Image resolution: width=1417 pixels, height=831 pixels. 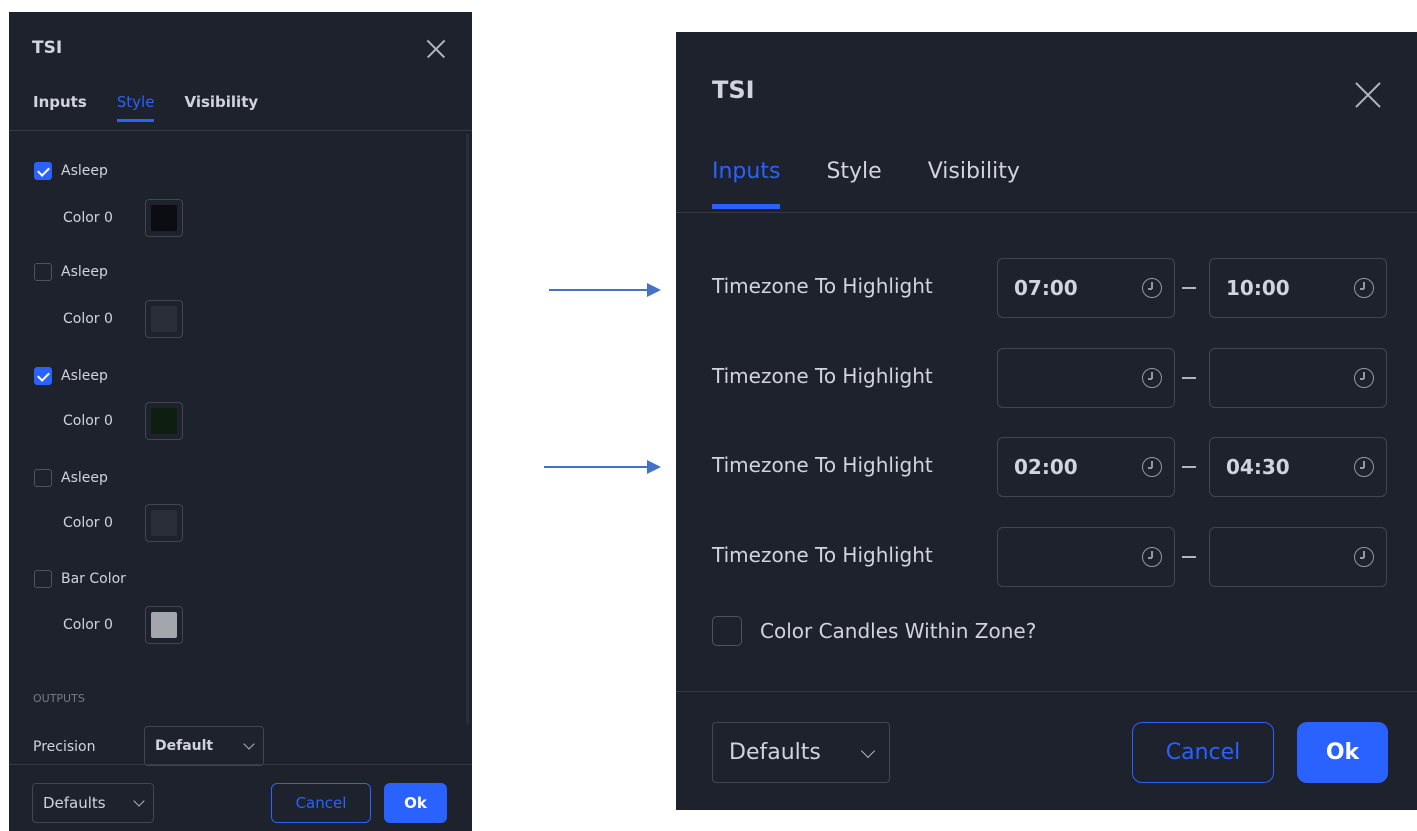 I want to click on timezone-row: Timezone To Highlight 07:00 10:00, so click(x=1046, y=288).